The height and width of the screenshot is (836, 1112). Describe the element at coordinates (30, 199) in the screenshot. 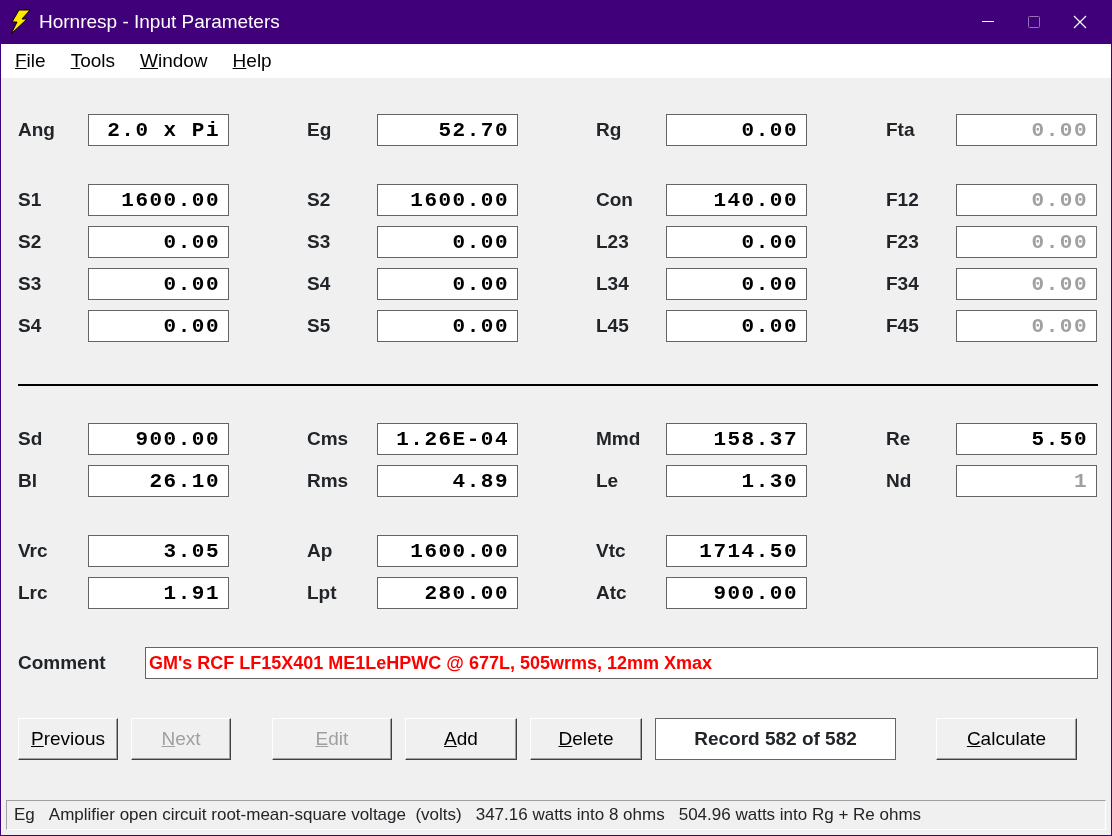

I see `field-label: S1` at that location.